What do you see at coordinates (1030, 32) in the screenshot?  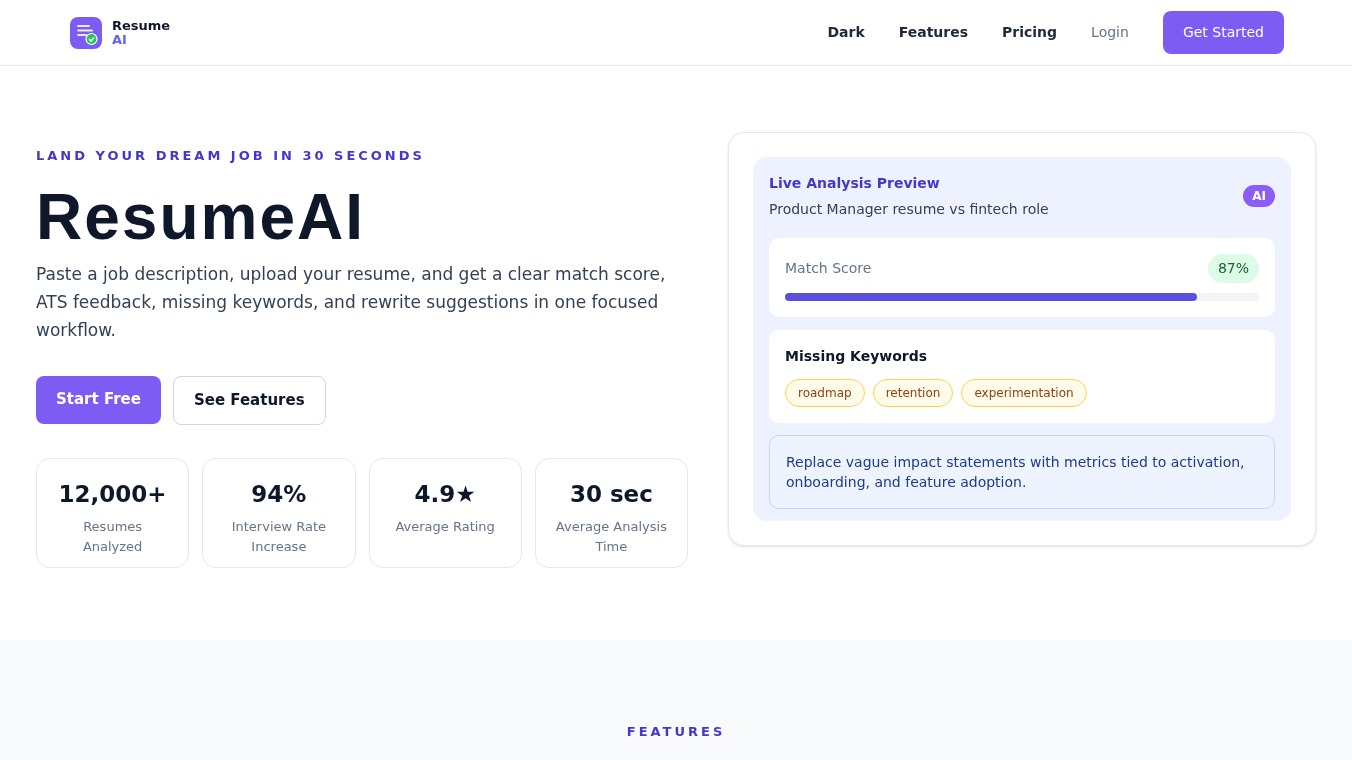 I see `nav-link: Pricing` at bounding box center [1030, 32].